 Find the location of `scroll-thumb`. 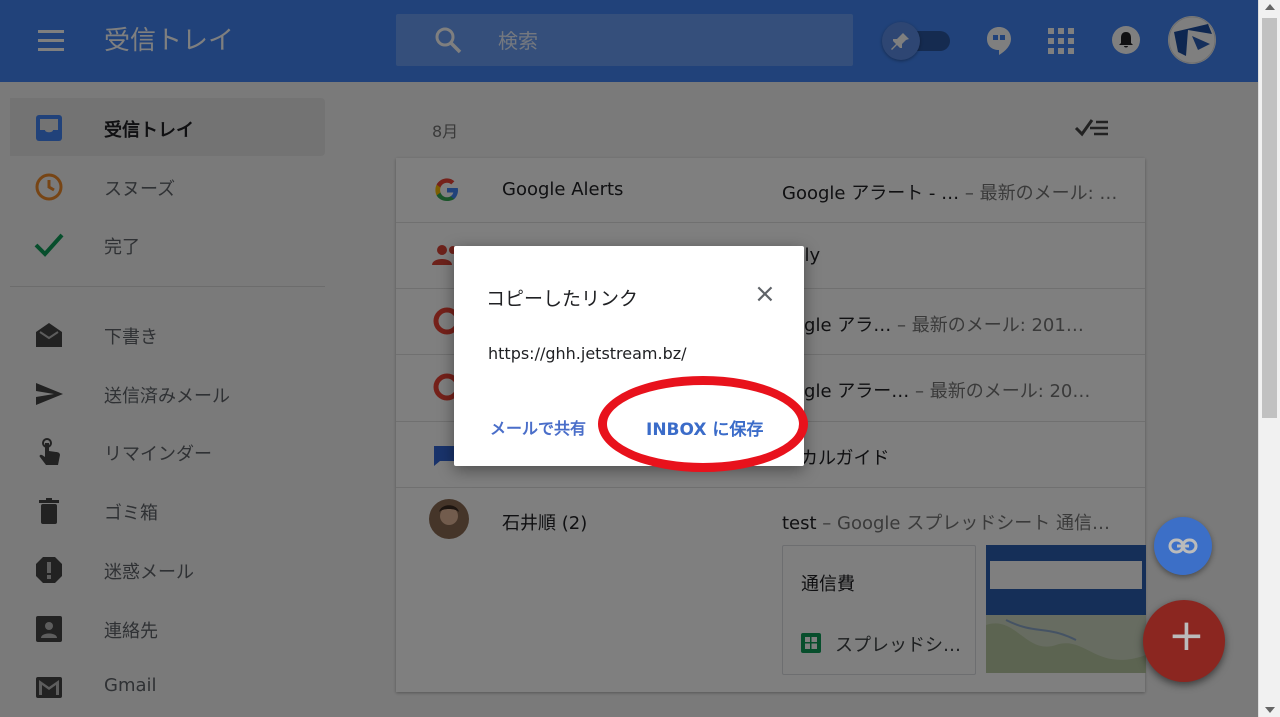

scroll-thumb is located at coordinates (1269, 218).